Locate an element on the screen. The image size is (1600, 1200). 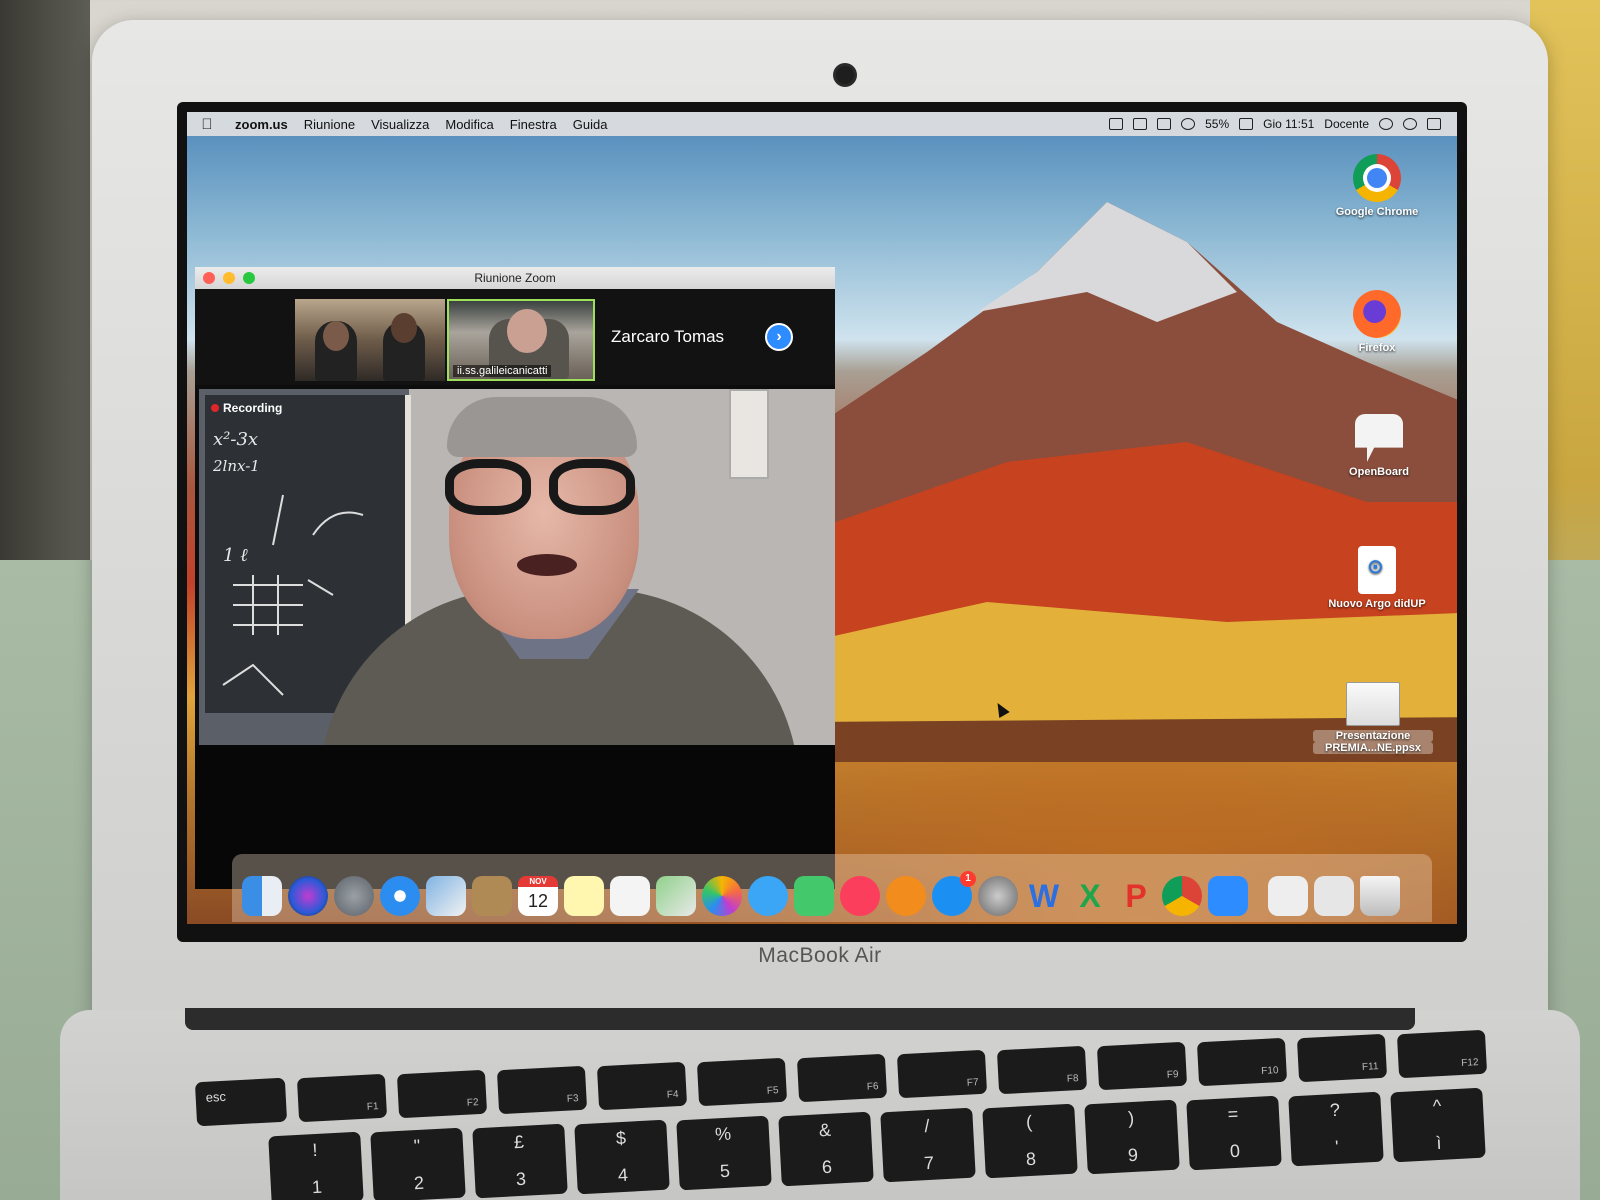
chrome-icon is located at coordinates (1377, 178).